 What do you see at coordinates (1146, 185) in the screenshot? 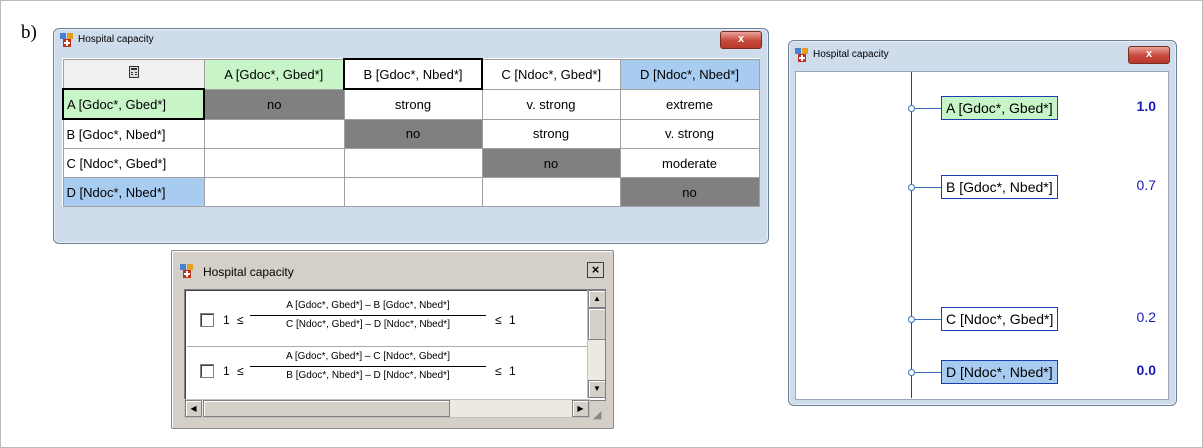
I see `scale-item-value: 0.7` at bounding box center [1146, 185].